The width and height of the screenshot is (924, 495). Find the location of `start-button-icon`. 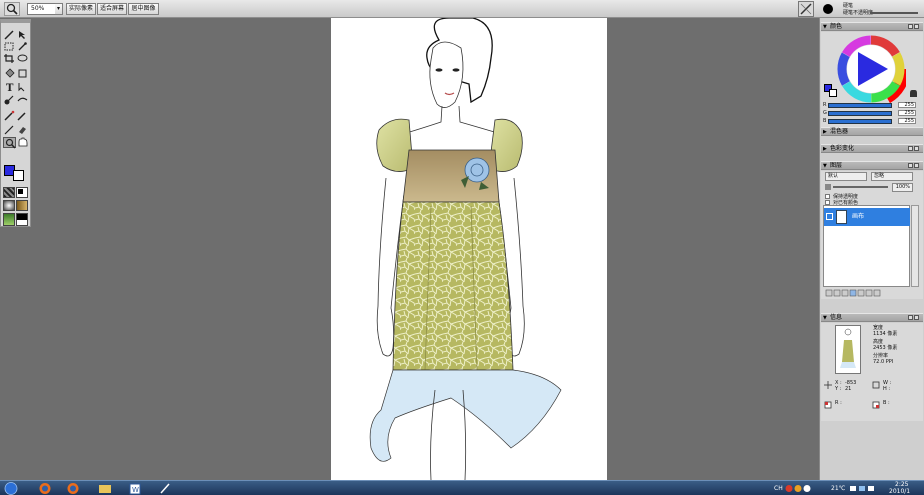

start-button-icon is located at coordinates (12, 488).